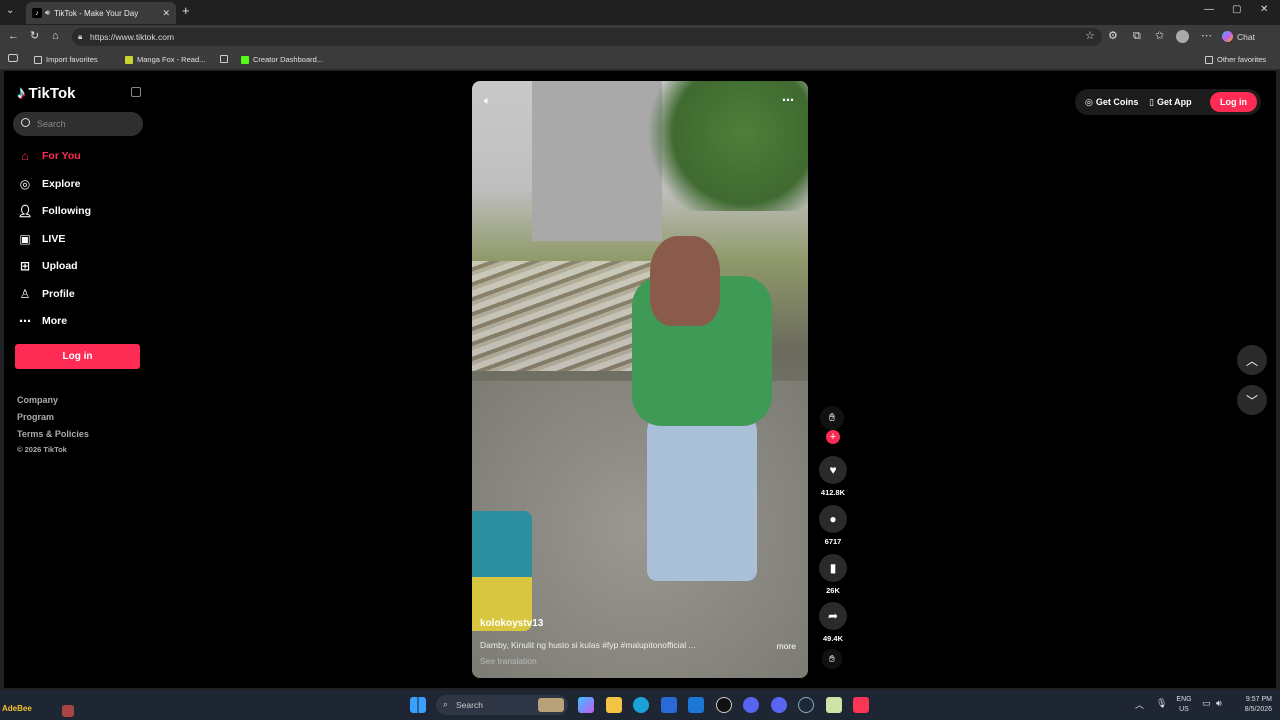  I want to click on favorites-icon: ✩, so click(1159, 36).